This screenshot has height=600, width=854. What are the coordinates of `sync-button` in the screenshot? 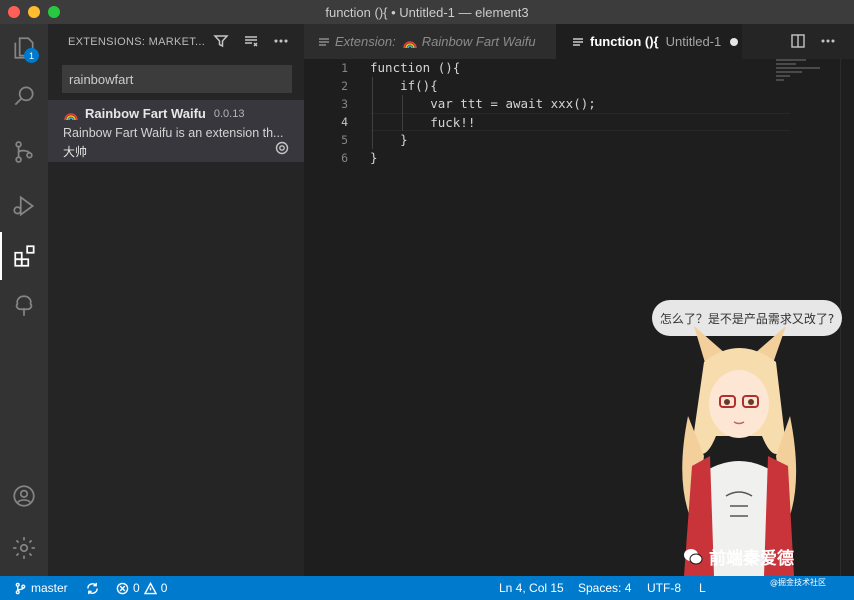 It's located at (92, 588).